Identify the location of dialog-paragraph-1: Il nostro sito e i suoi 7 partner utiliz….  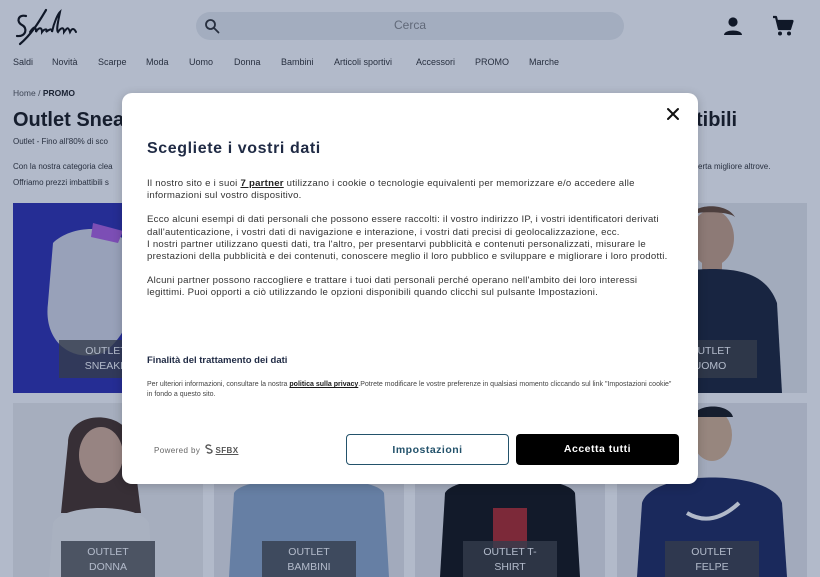
(411, 190).